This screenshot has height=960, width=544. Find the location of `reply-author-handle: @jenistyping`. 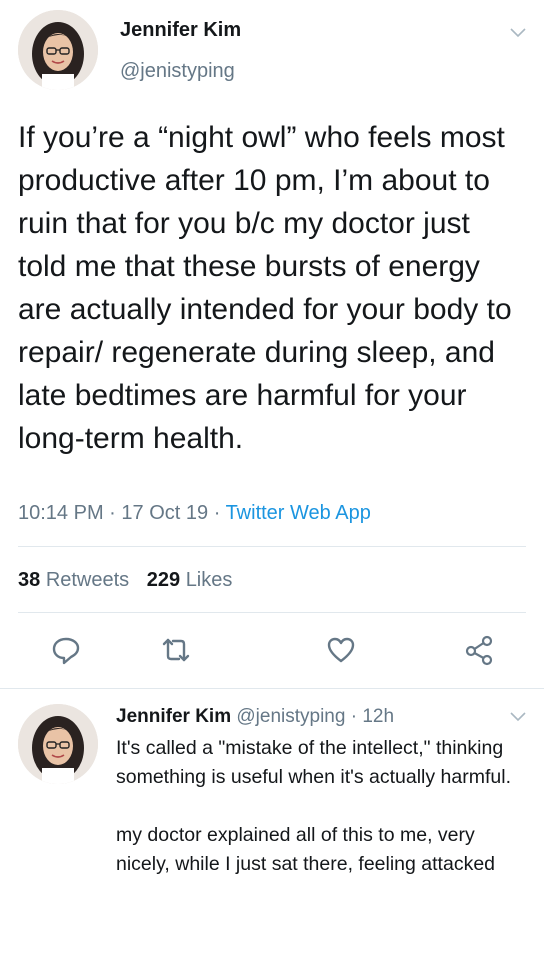

reply-author-handle: @jenistyping is located at coordinates (290, 716).